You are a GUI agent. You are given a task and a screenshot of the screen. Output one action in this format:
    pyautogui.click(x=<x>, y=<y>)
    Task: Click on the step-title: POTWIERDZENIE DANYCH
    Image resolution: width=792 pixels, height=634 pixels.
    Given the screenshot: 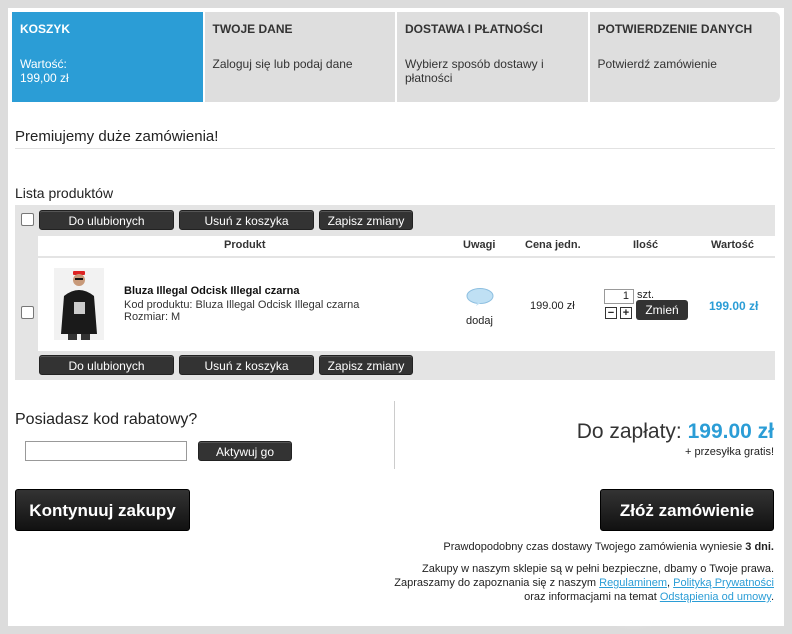 What is the action you would take?
    pyautogui.click(x=675, y=29)
    